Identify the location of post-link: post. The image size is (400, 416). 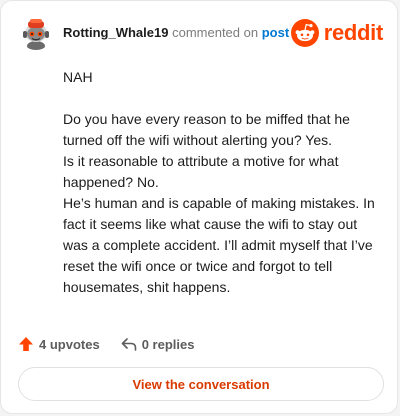
(275, 32).